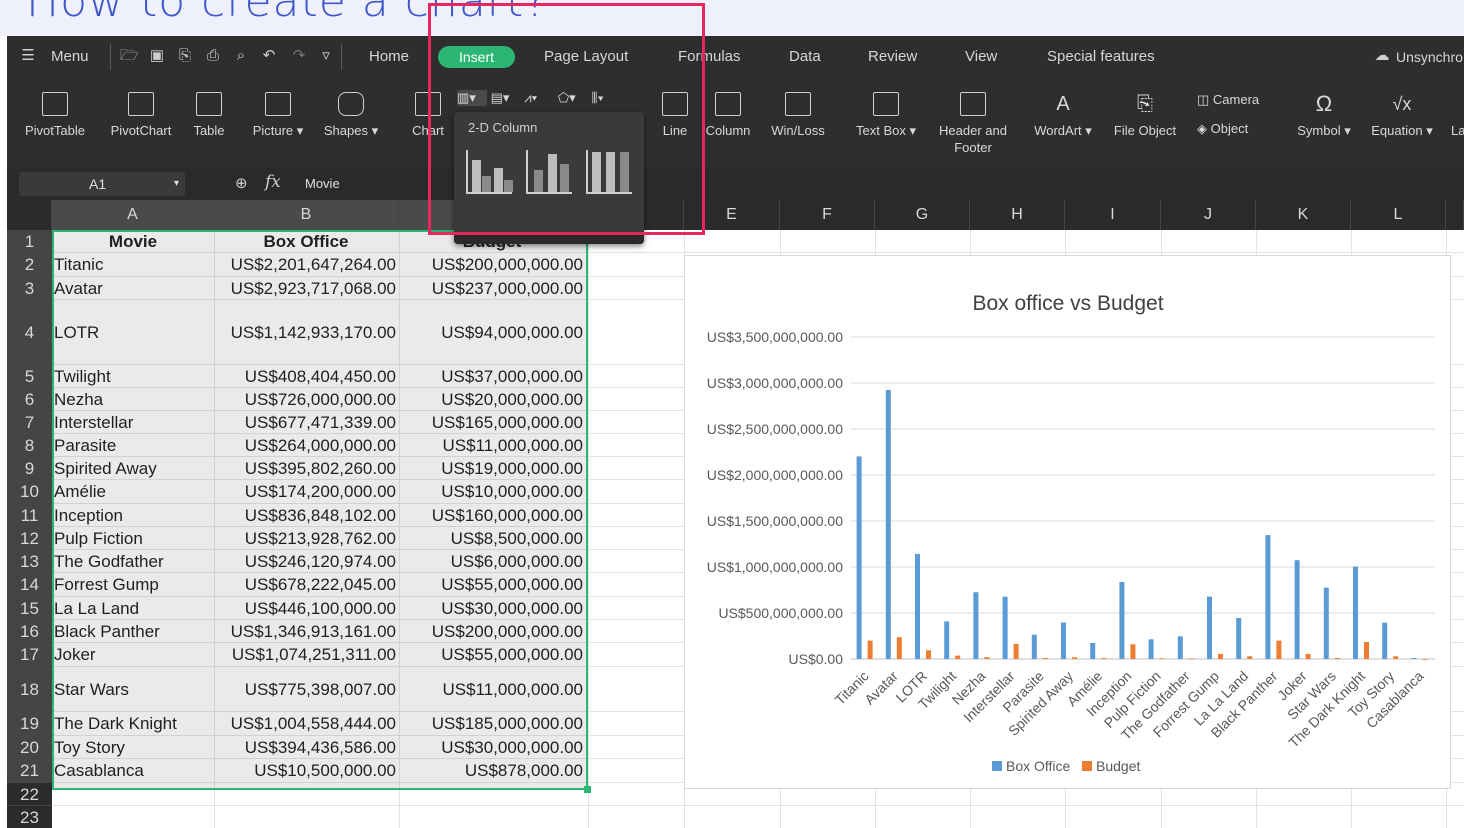 The height and width of the screenshot is (828, 1464). What do you see at coordinates (70, 57) in the screenshot?
I see `menu-button: Menu` at bounding box center [70, 57].